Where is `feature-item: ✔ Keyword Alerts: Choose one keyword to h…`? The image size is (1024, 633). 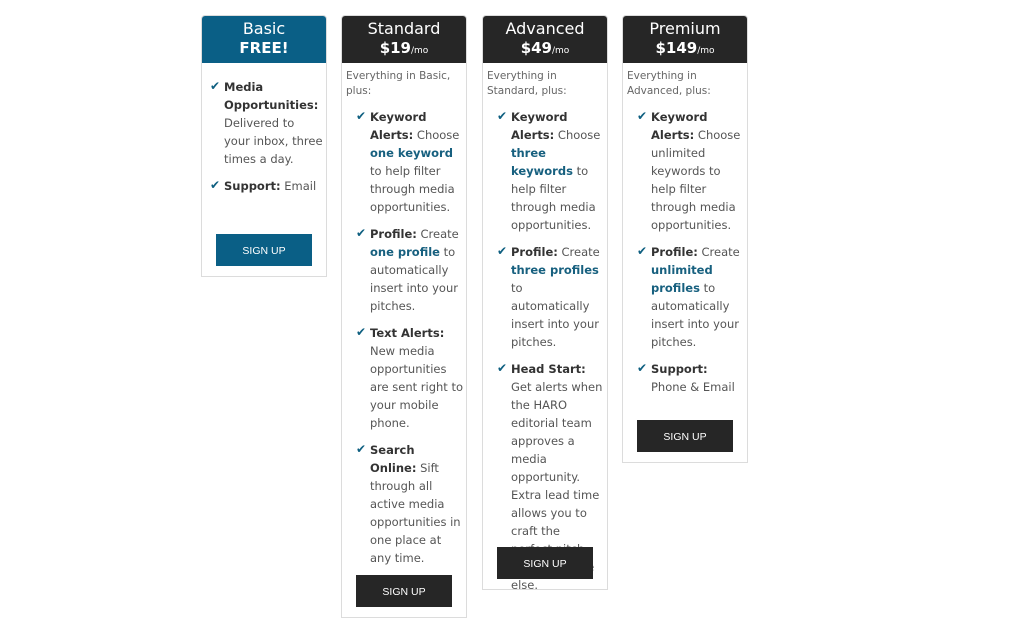
feature-item: ✔ Keyword Alerts: Choose one keyword to h… is located at coordinates (405, 162).